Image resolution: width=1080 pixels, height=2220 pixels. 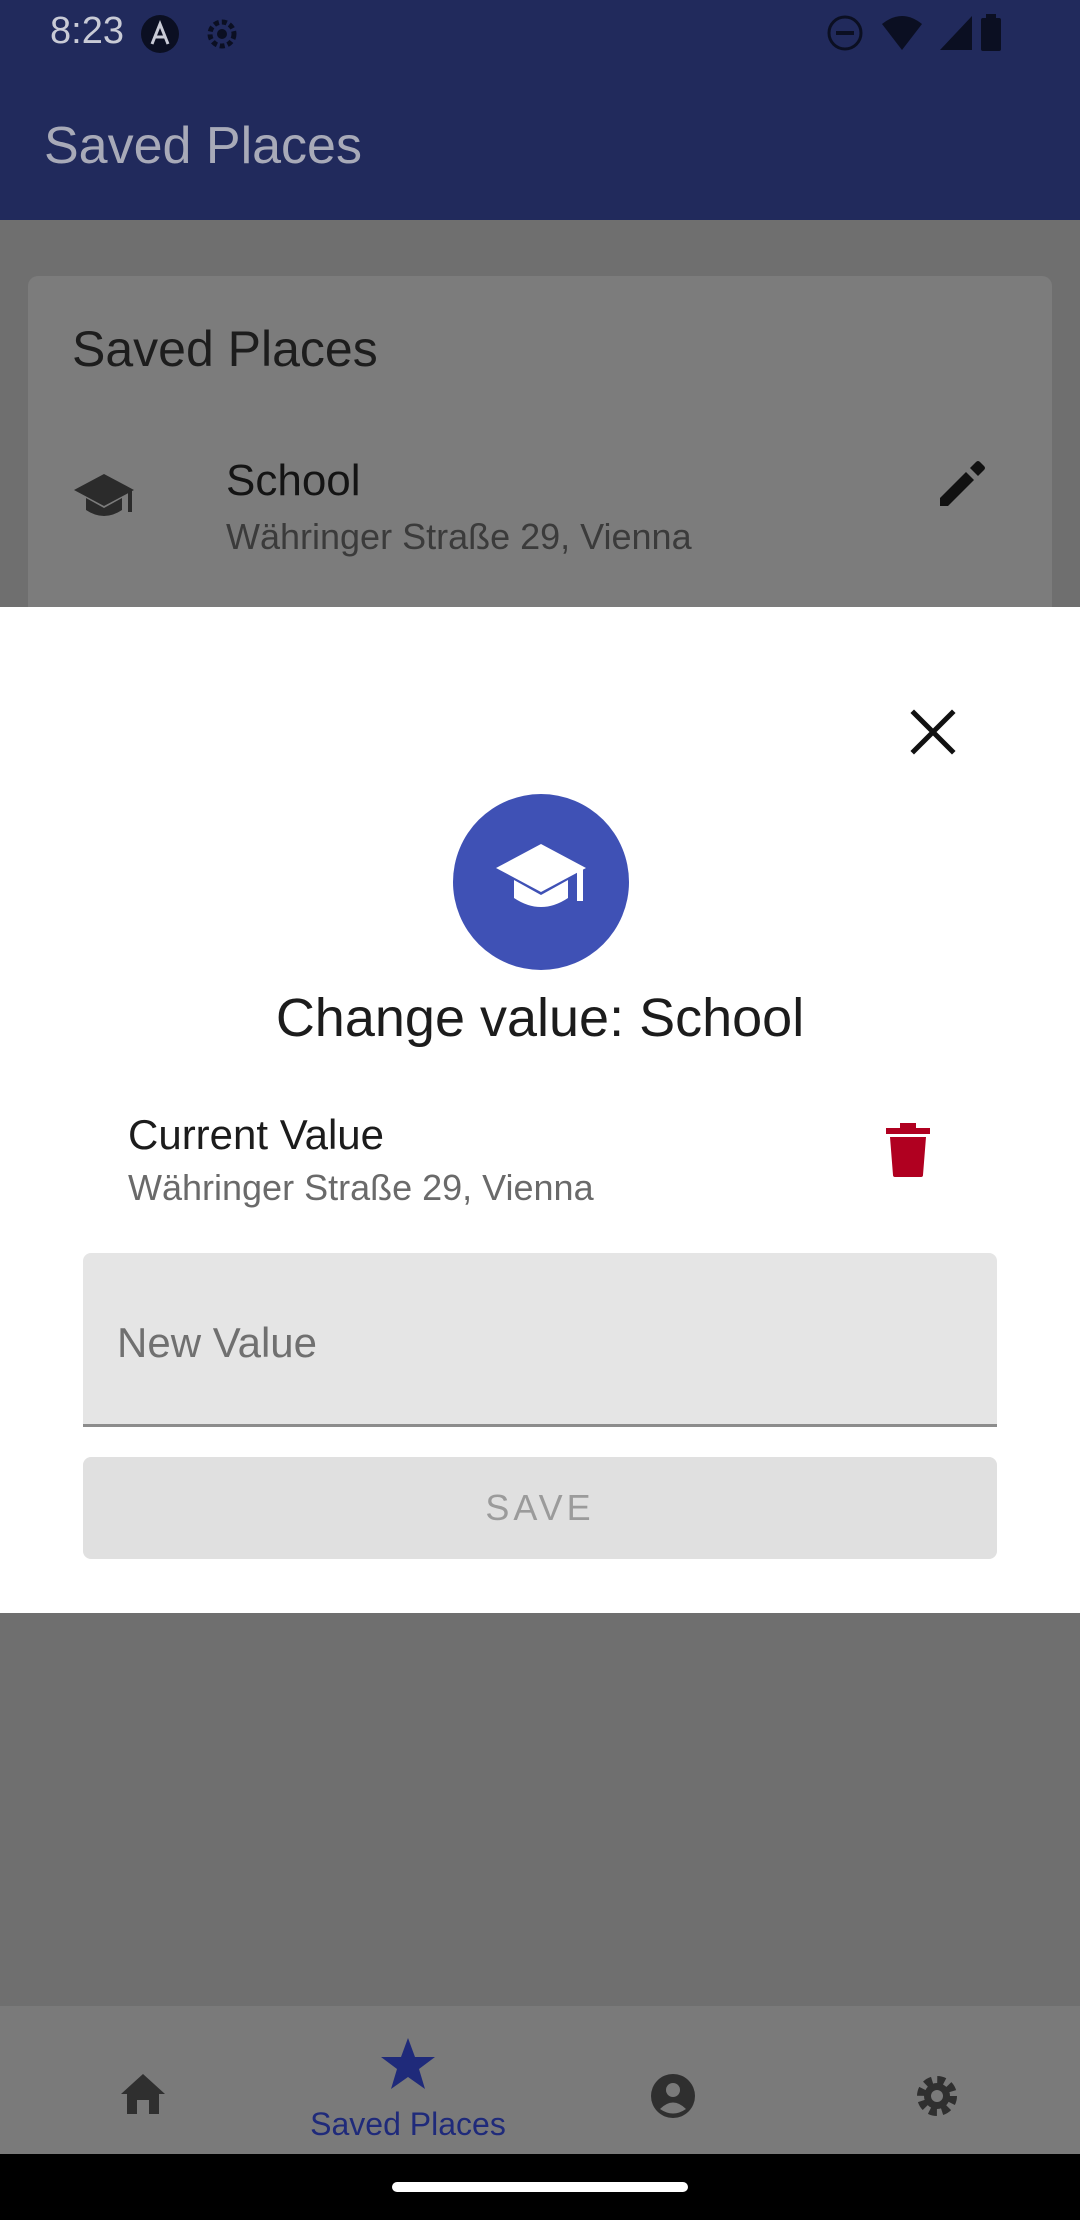 What do you see at coordinates (225, 349) in the screenshot?
I see `card-title: Saved Places` at bounding box center [225, 349].